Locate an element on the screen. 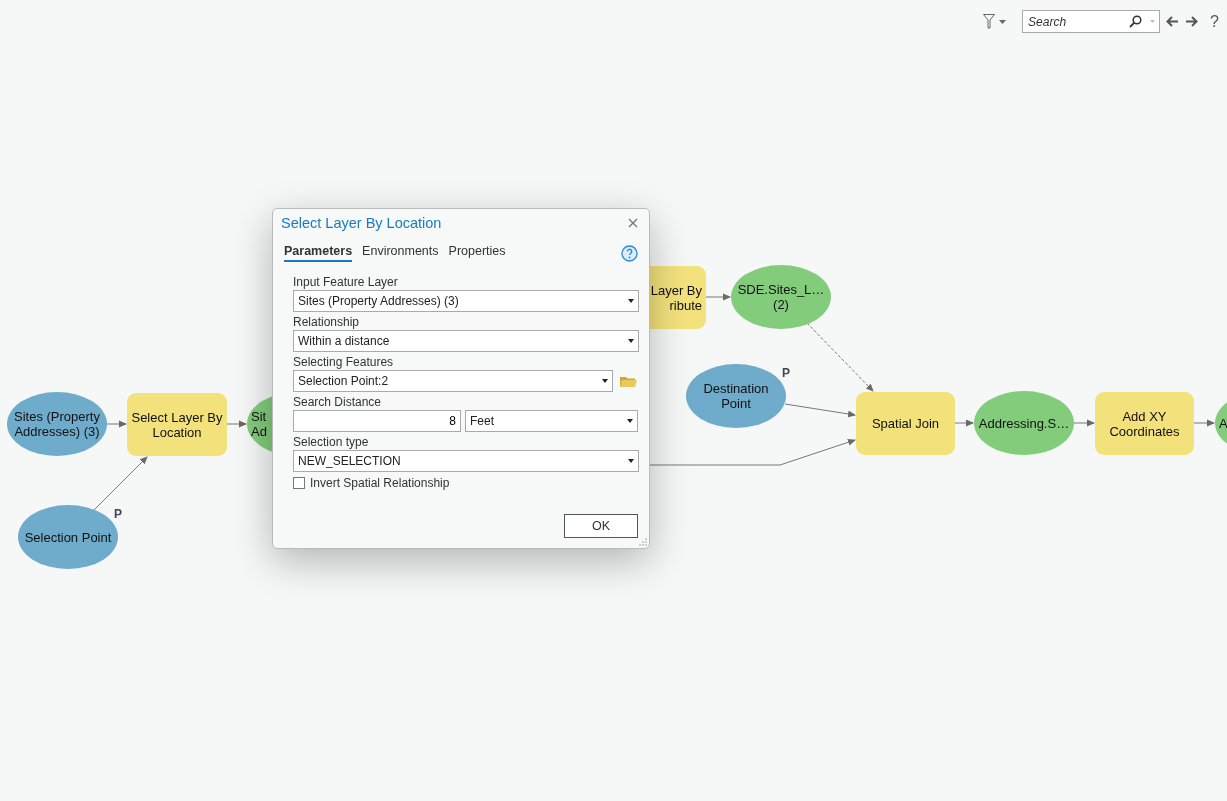 The image size is (1227, 801). tool-node: Add XY Coordinates is located at coordinates (1144, 423).